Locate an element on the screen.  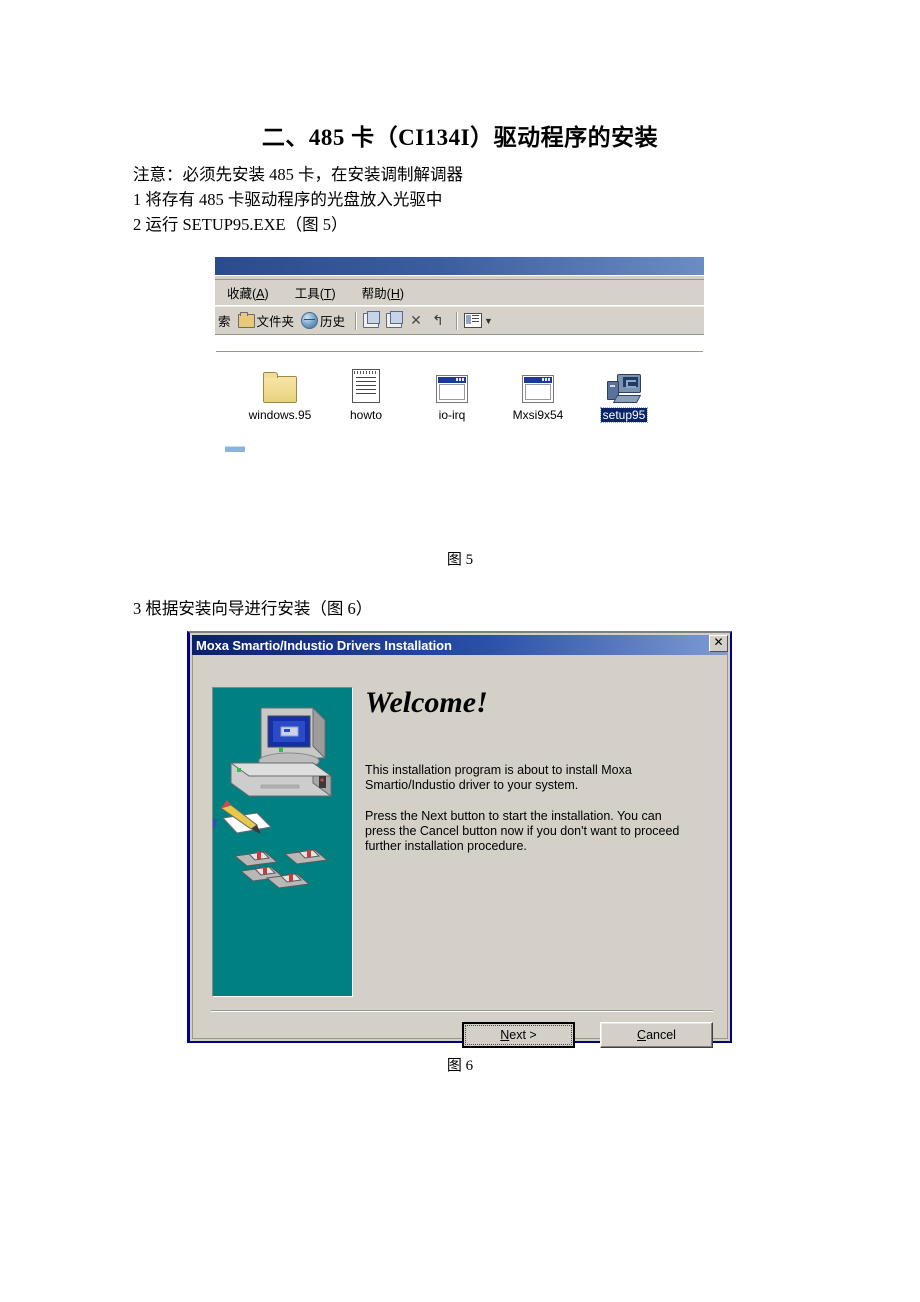
file-item-io-irq: io-irq is located at coordinates (452, 393).